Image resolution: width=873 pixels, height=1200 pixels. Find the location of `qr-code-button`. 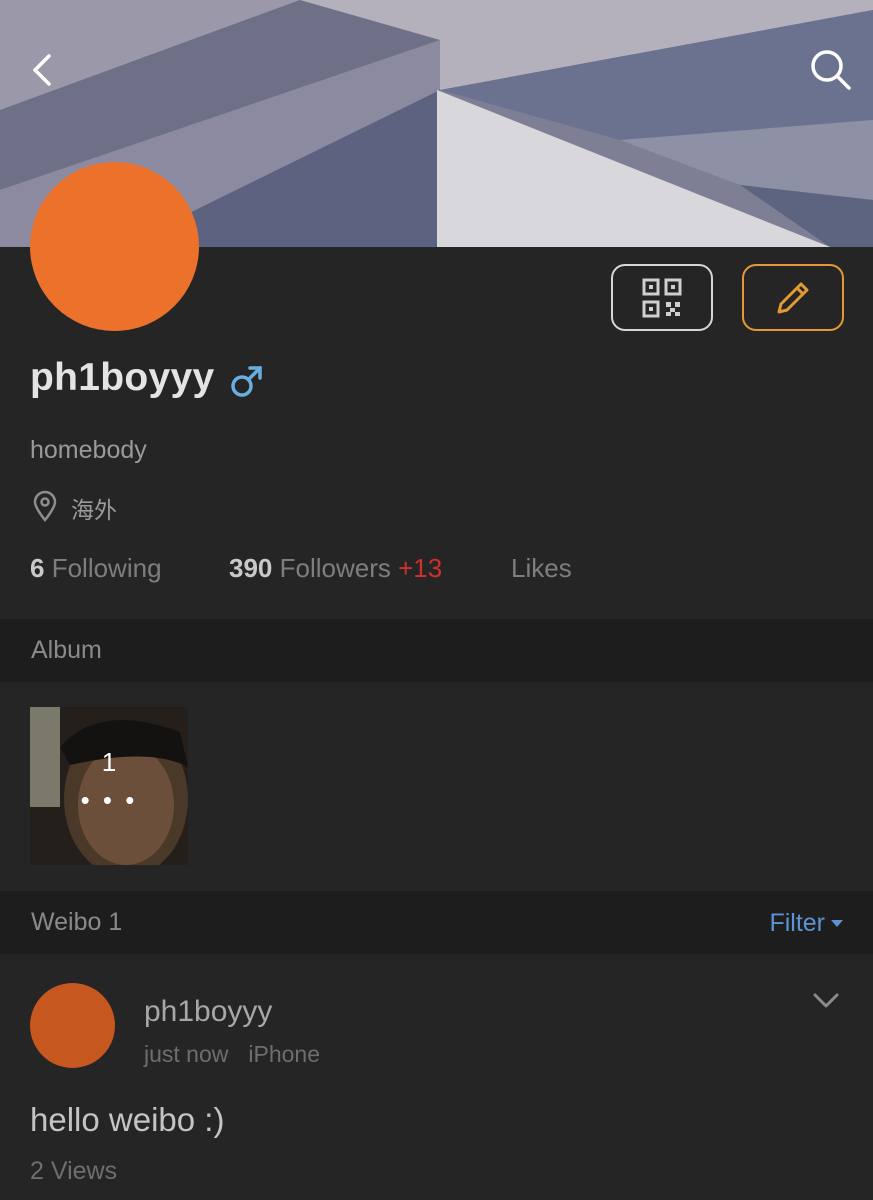

qr-code-button is located at coordinates (662, 297).